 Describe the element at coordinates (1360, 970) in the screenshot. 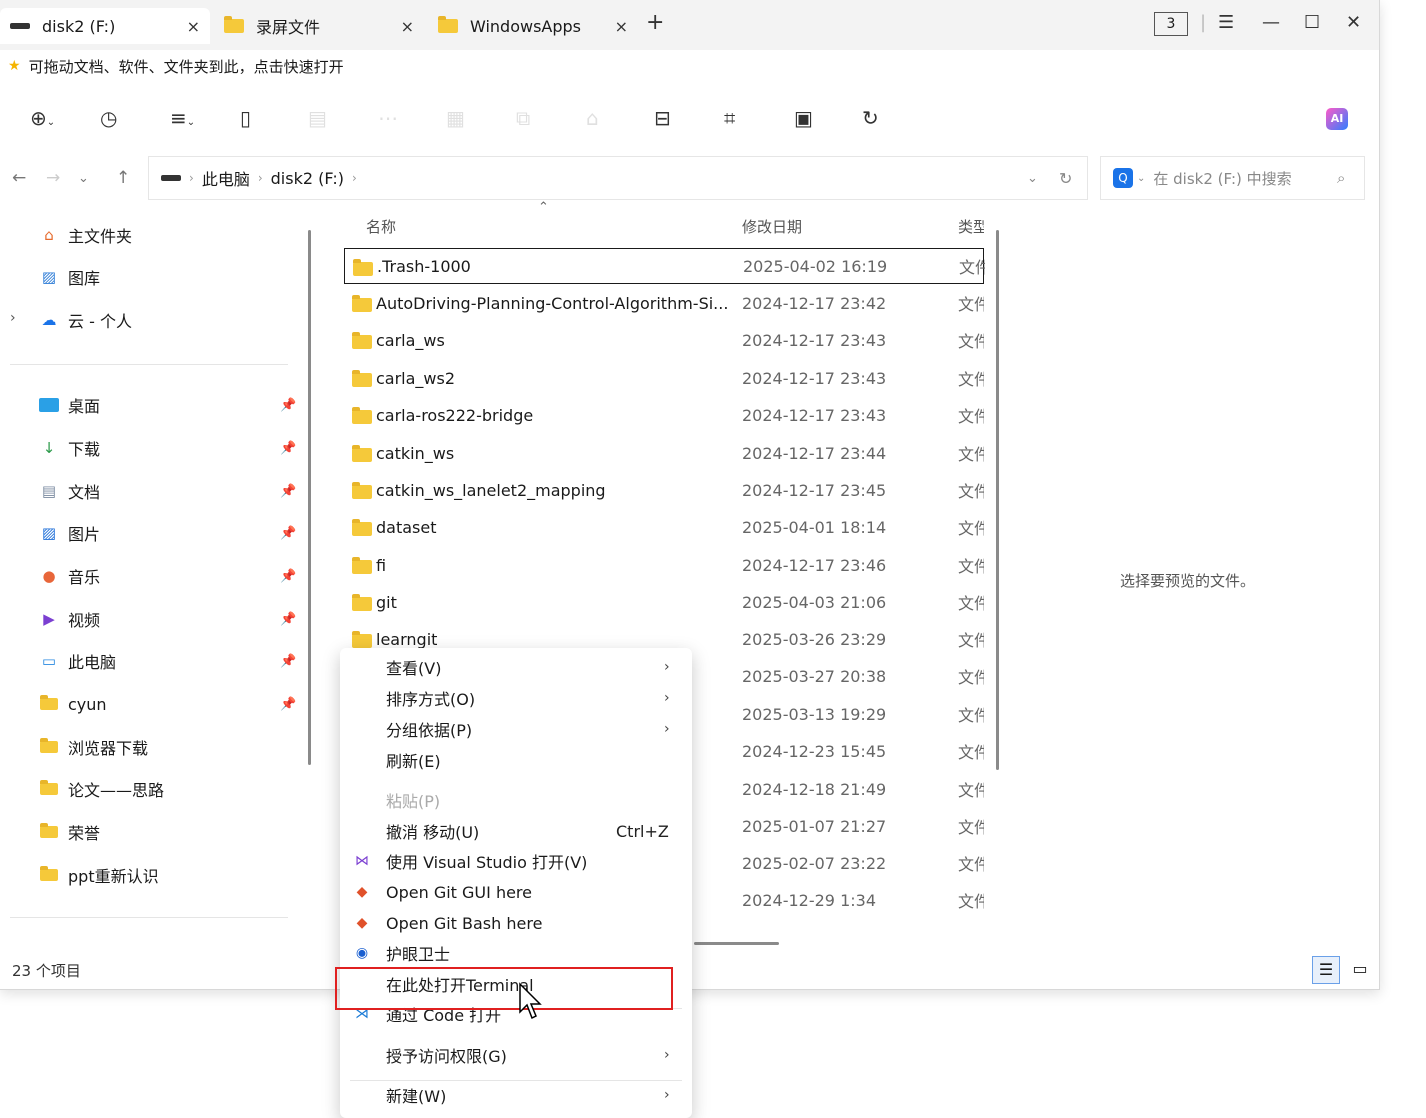

I see `tiles-view-icon: ▭` at that location.